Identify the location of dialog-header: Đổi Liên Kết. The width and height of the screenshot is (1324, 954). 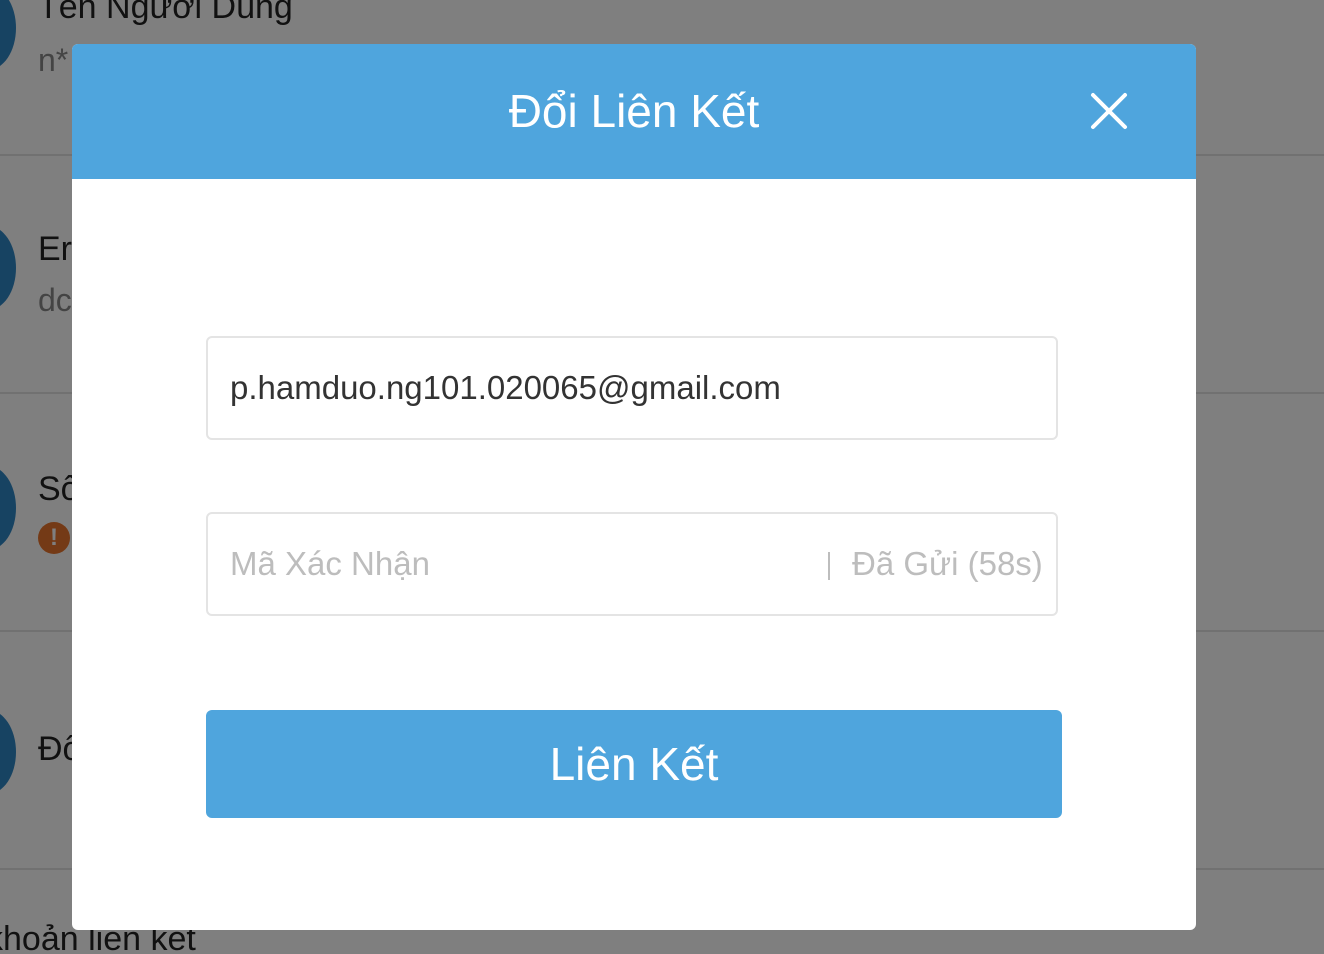
(634, 111).